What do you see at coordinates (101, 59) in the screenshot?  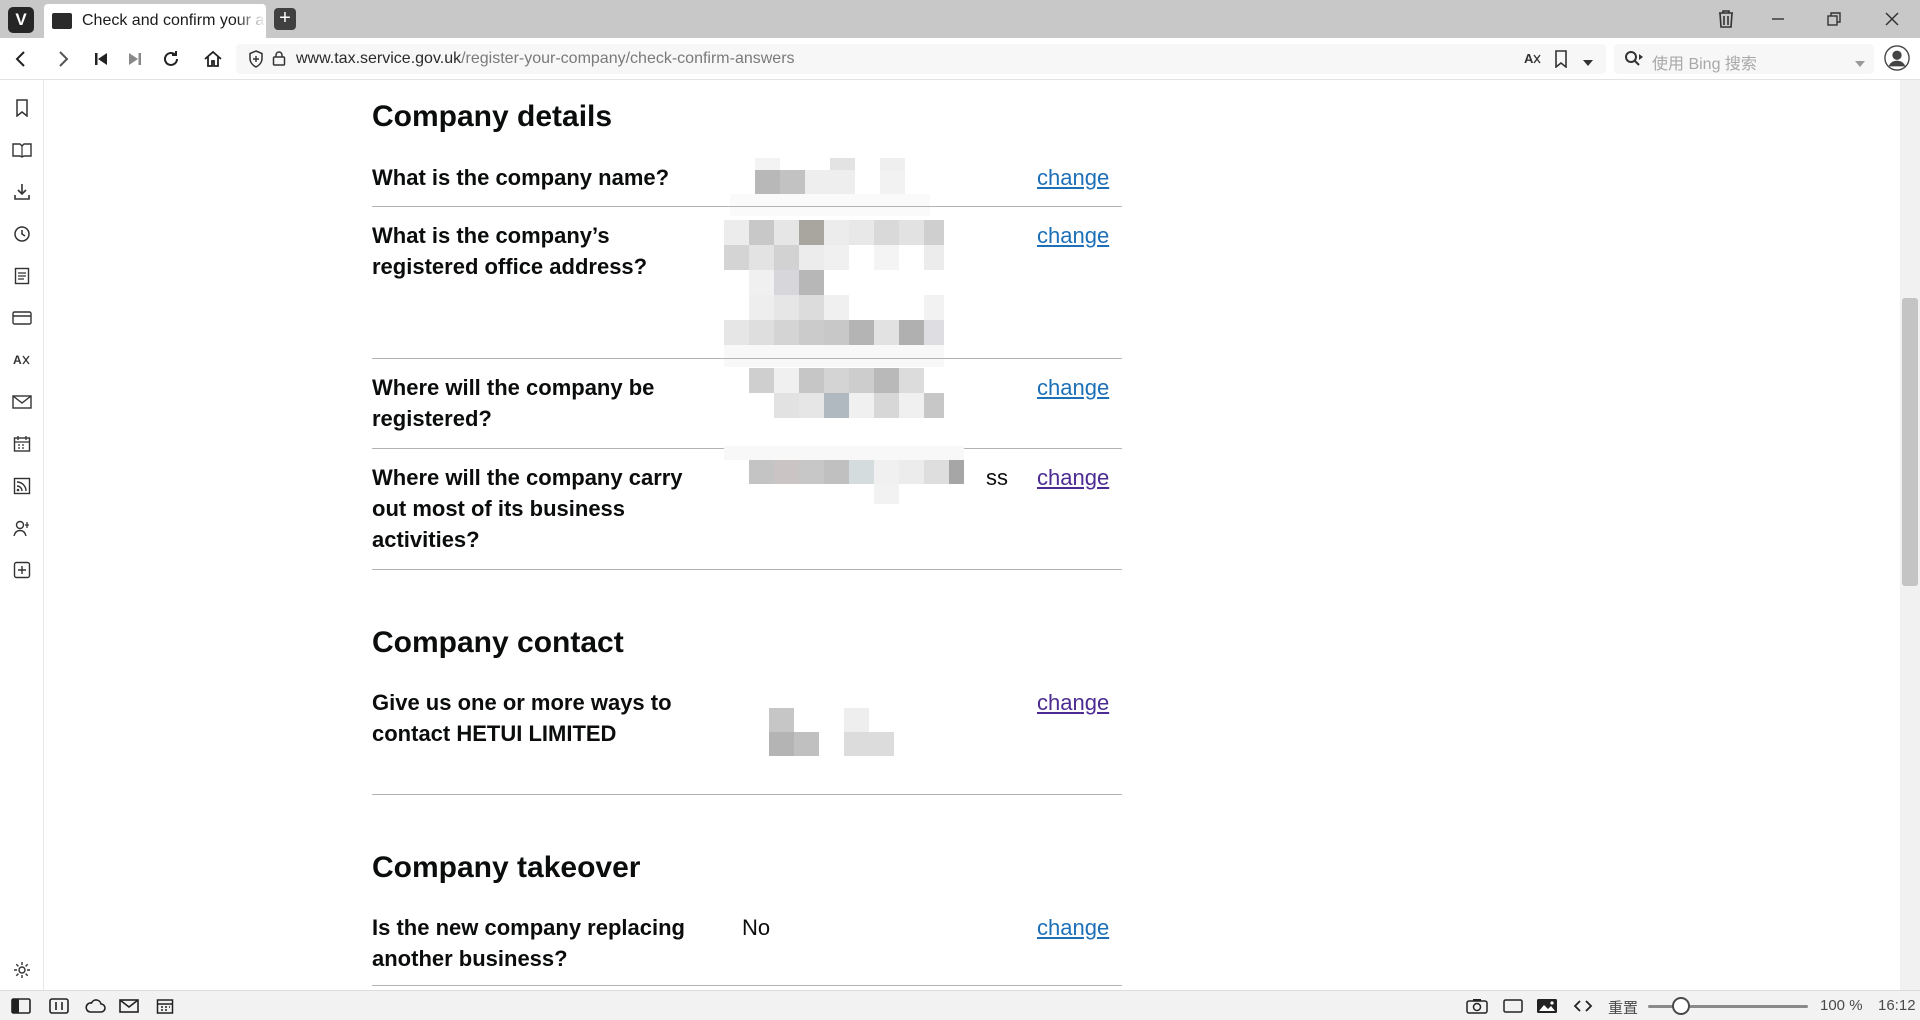 I see `rewind-icon` at bounding box center [101, 59].